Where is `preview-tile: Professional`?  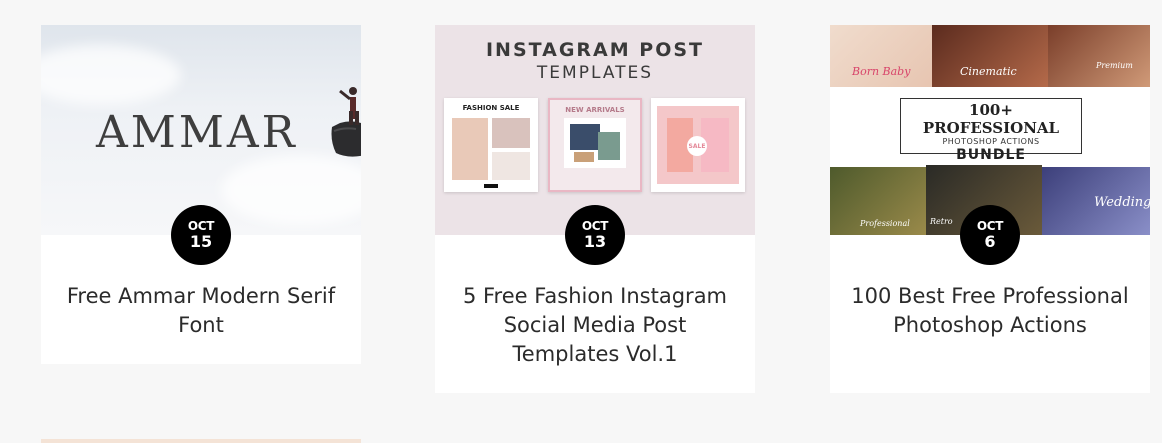 preview-tile: Professional is located at coordinates (878, 201).